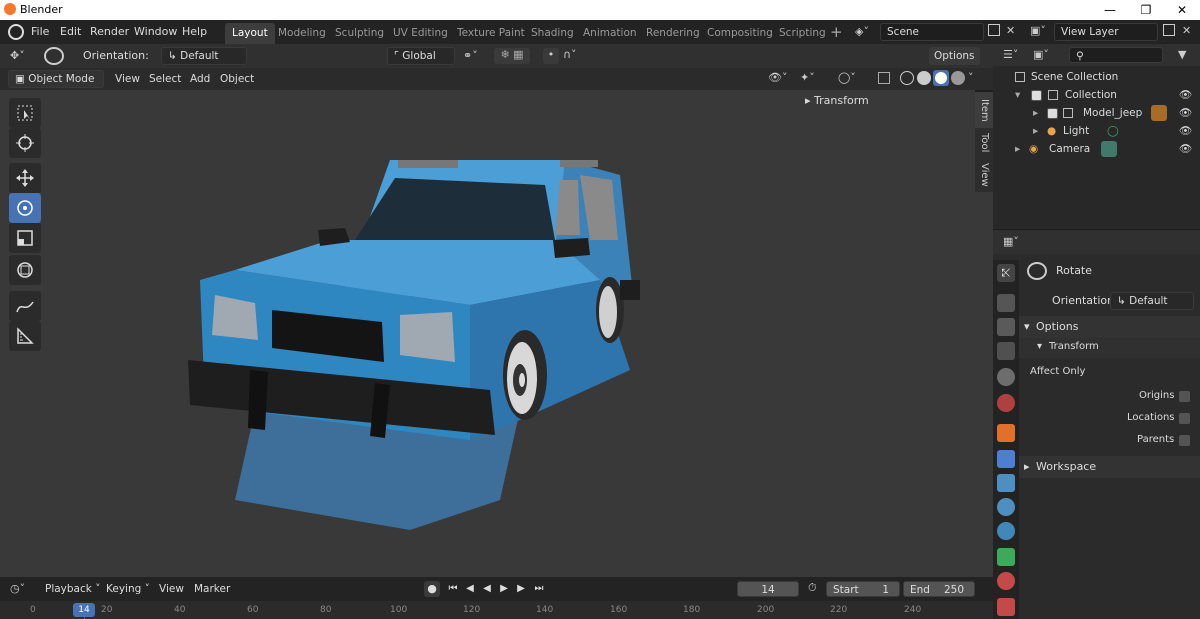  Describe the element at coordinates (1010, 30) in the screenshot. I see `delete-scene-icon: ✕` at that location.